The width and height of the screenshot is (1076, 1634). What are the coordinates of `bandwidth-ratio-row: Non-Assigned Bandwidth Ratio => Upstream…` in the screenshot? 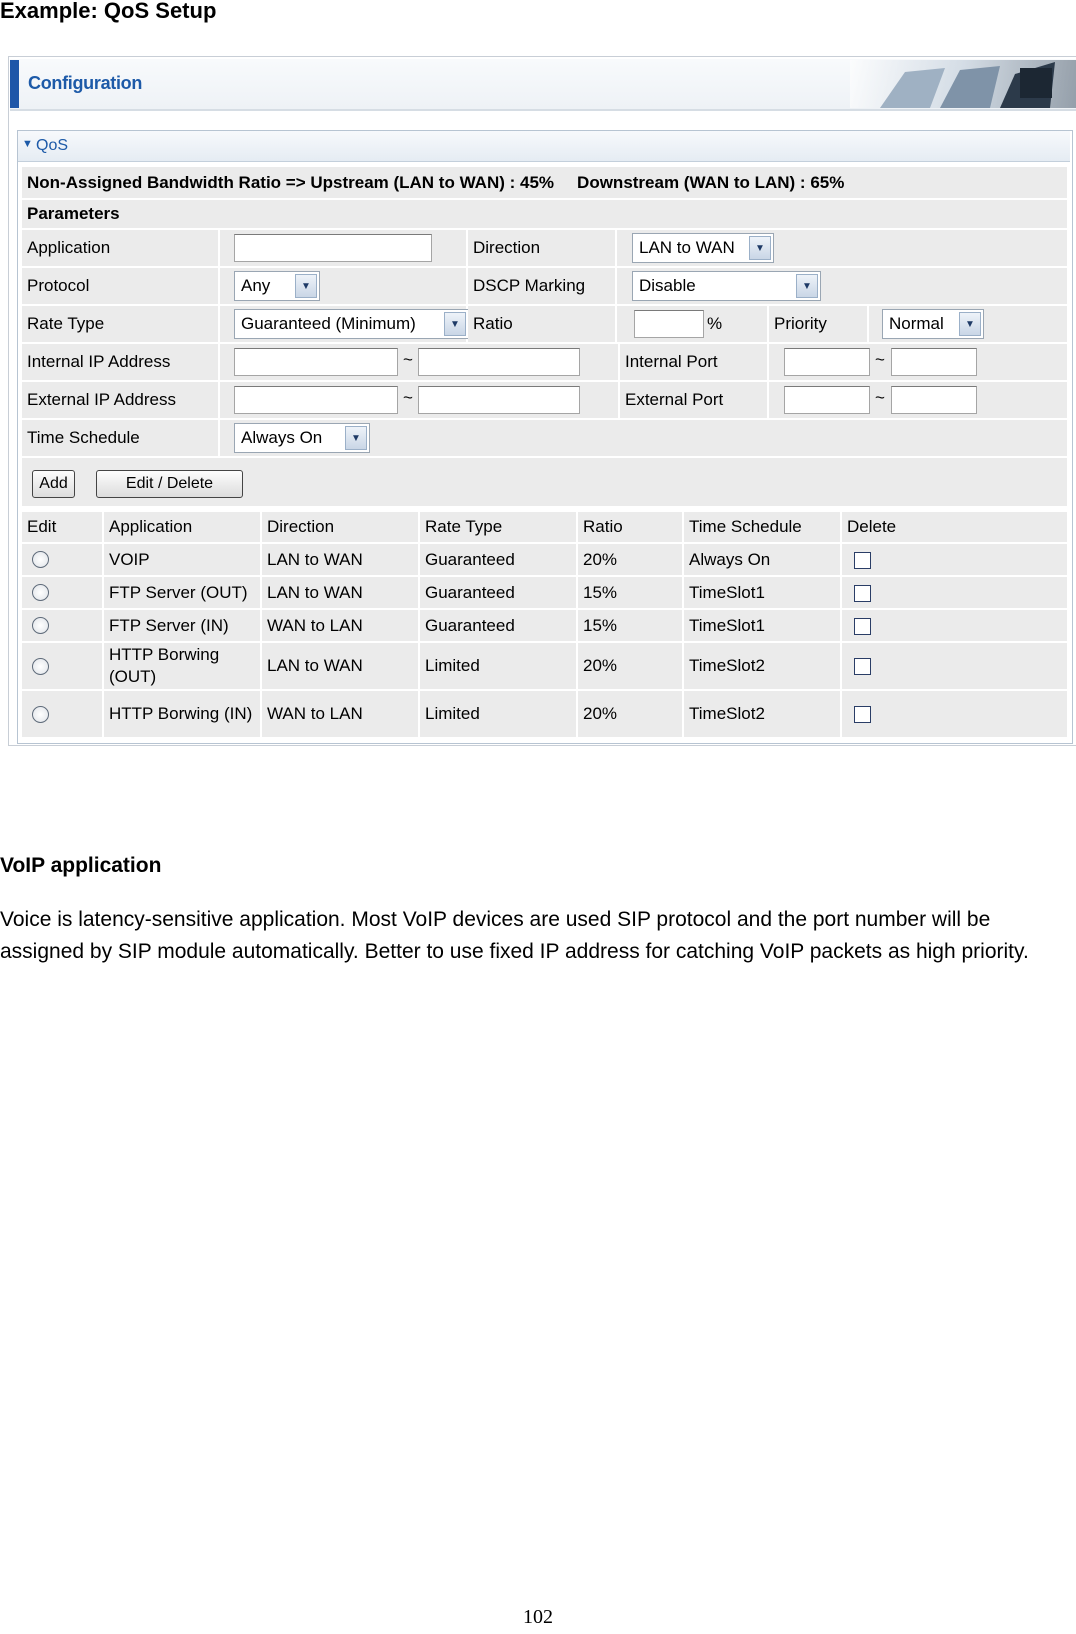 It's located at (544, 182).